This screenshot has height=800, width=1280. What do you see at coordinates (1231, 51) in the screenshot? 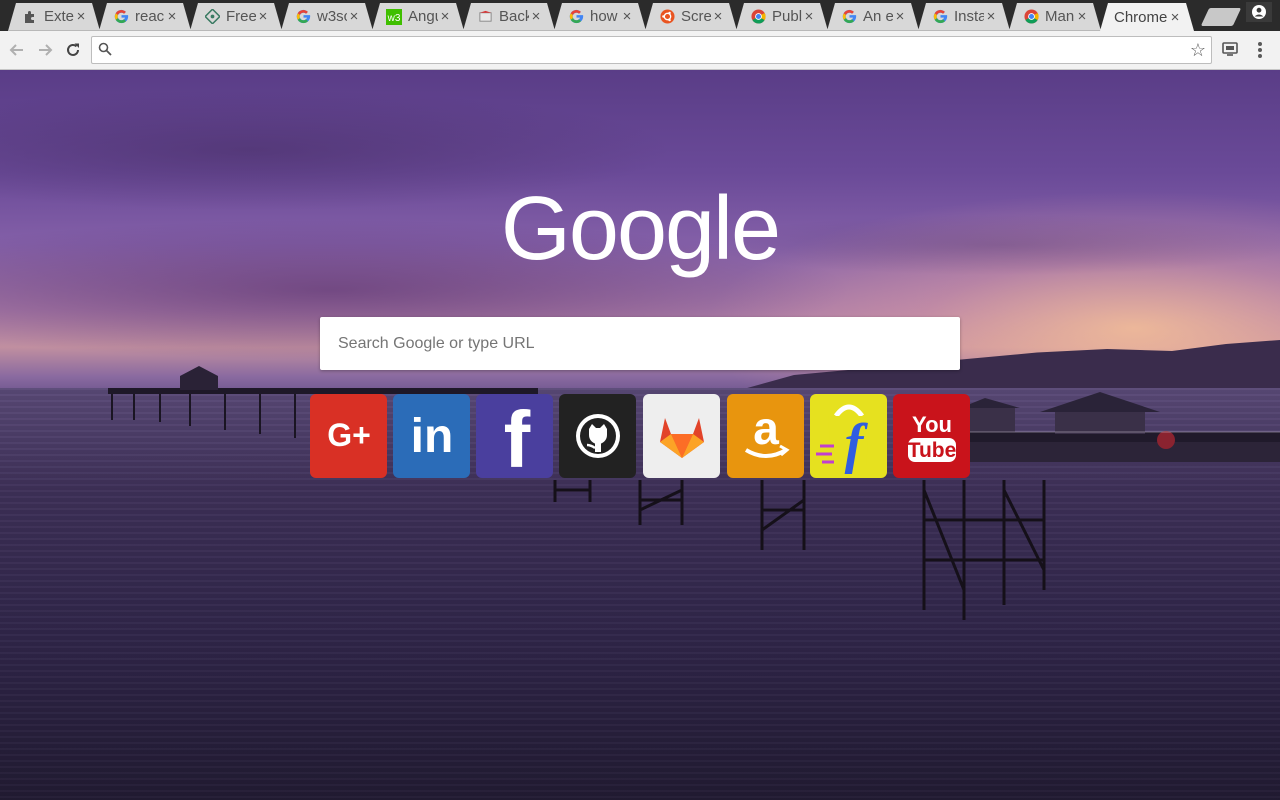
I see `cast-icon` at bounding box center [1231, 51].